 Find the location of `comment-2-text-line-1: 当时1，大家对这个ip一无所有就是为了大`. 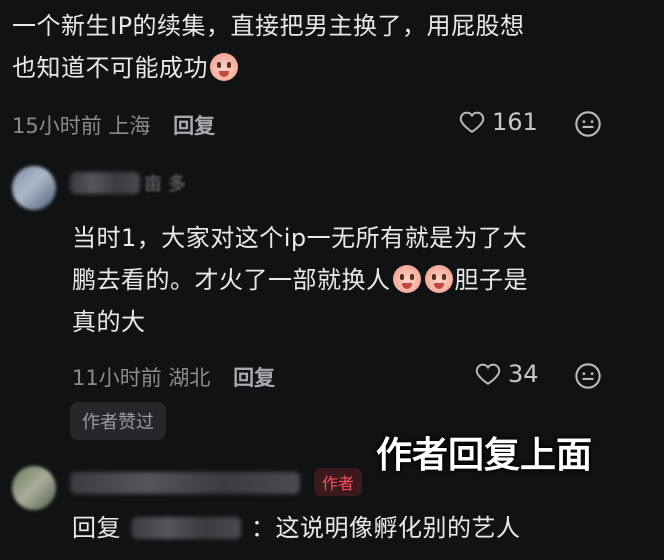

comment-2-text-line-1: 当时1，大家对这个ip一无所有就是为了大 is located at coordinates (300, 238).